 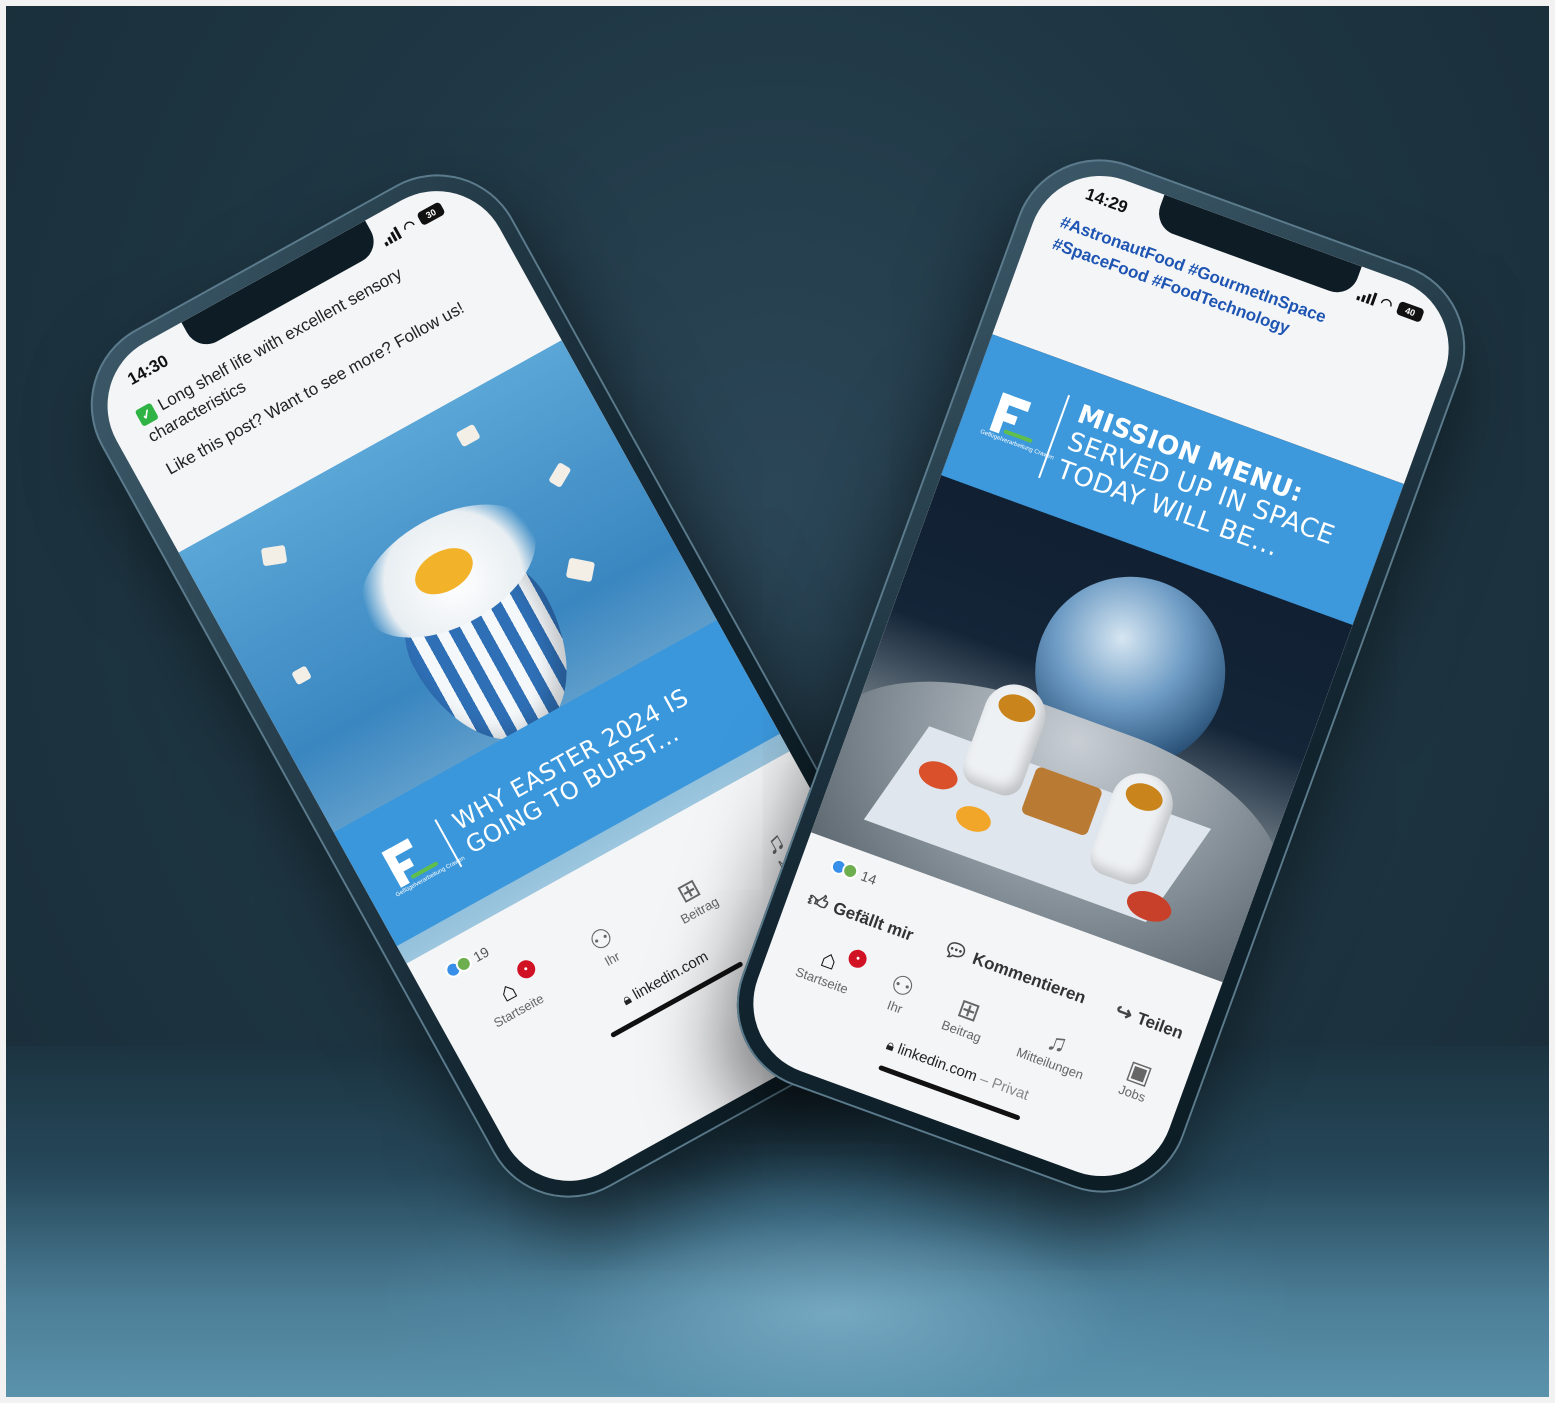 I want to click on nav-jobs: ▣ Jobs, so click(x=1137, y=1079).